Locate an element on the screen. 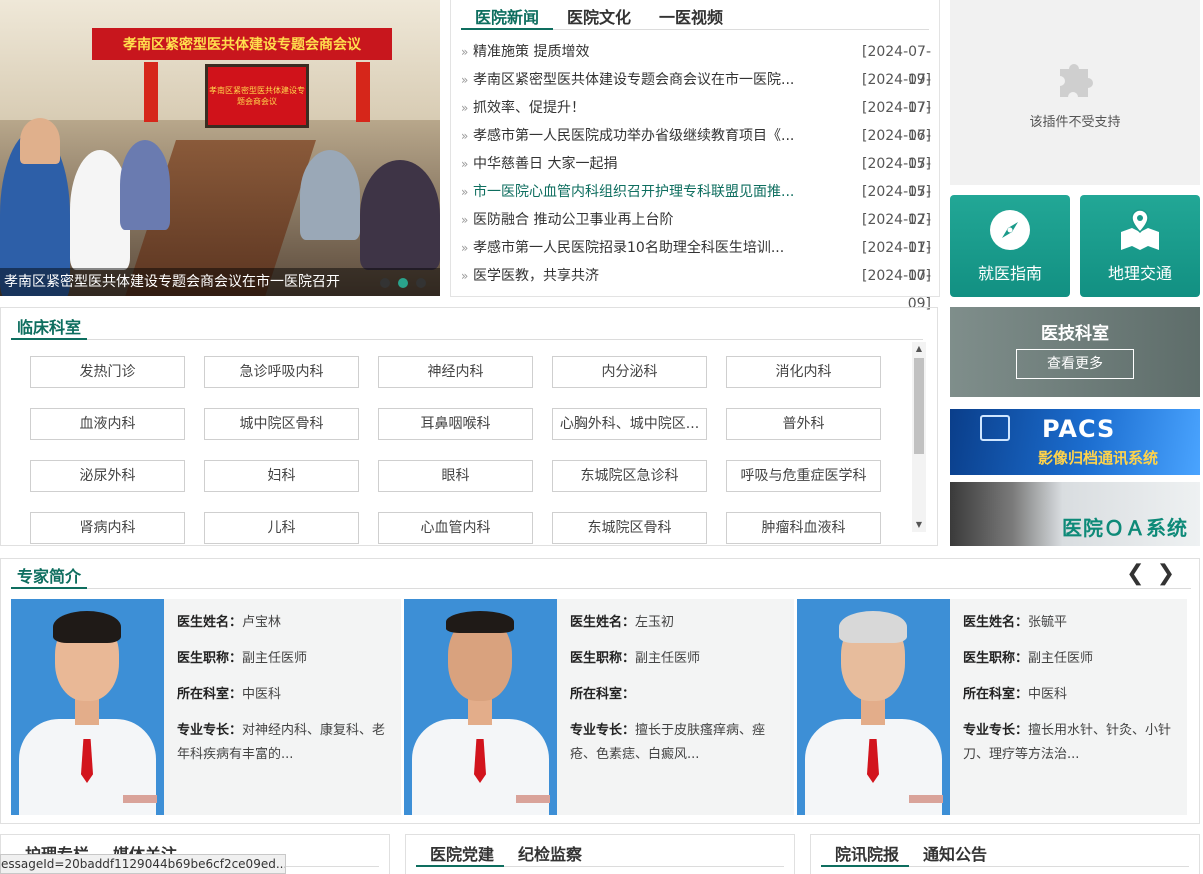 The width and height of the screenshot is (1203, 874). compass-icon is located at coordinates (1010, 230).